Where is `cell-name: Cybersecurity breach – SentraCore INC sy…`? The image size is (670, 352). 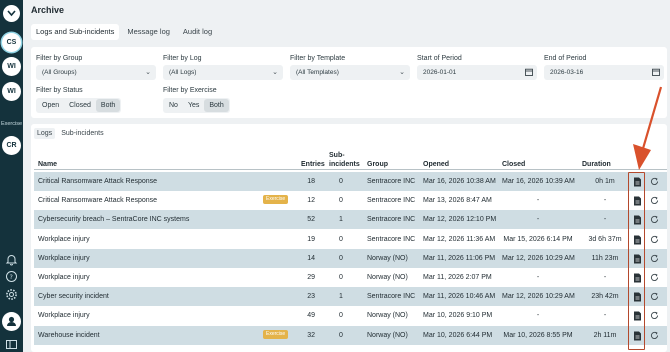
cell-name: Cybersecurity breach – SentraCore INC sy… is located at coordinates (114, 220).